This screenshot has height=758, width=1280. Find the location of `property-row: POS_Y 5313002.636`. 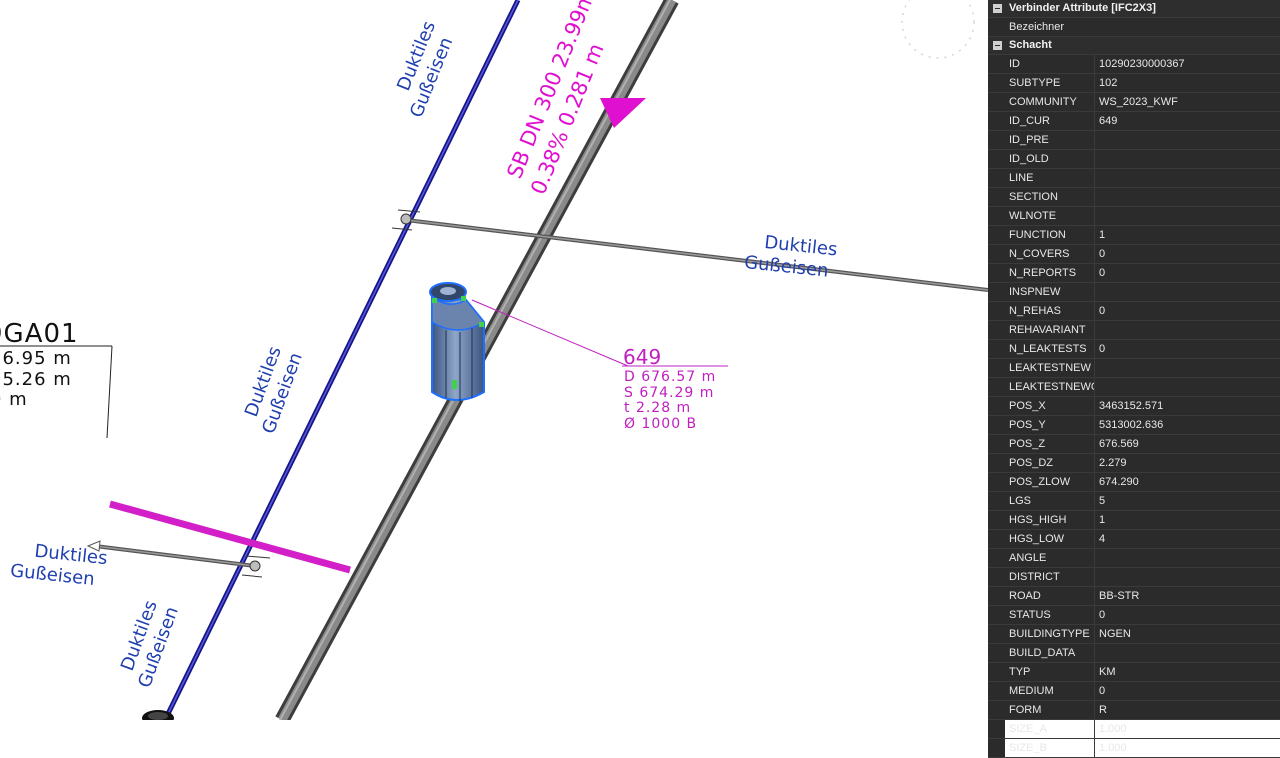

property-row: POS_Y 5313002.636 is located at coordinates (1134, 425).